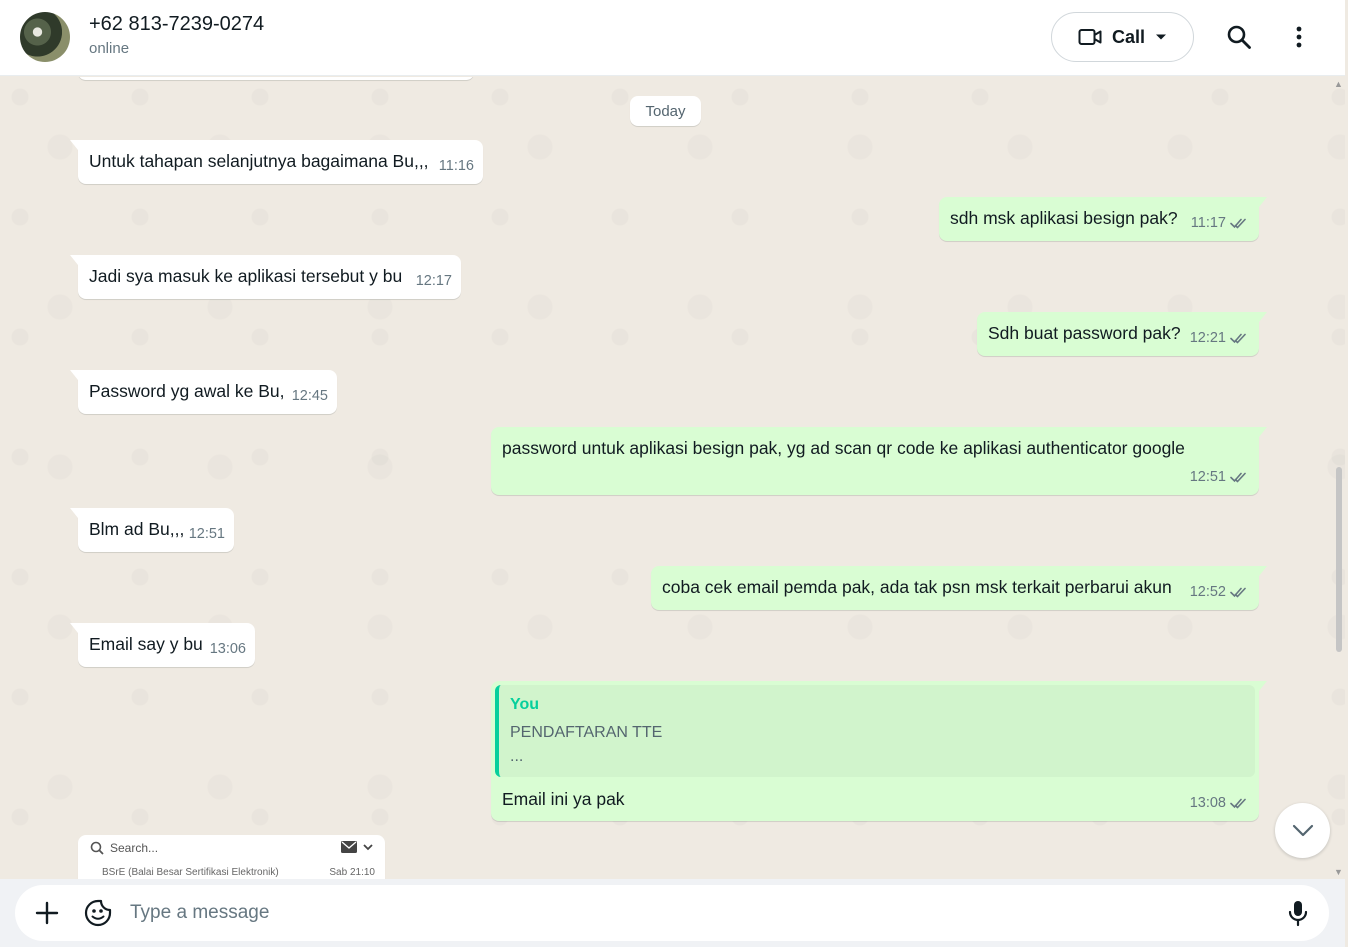  What do you see at coordinates (1090, 37) in the screenshot?
I see `video-camera-icon` at bounding box center [1090, 37].